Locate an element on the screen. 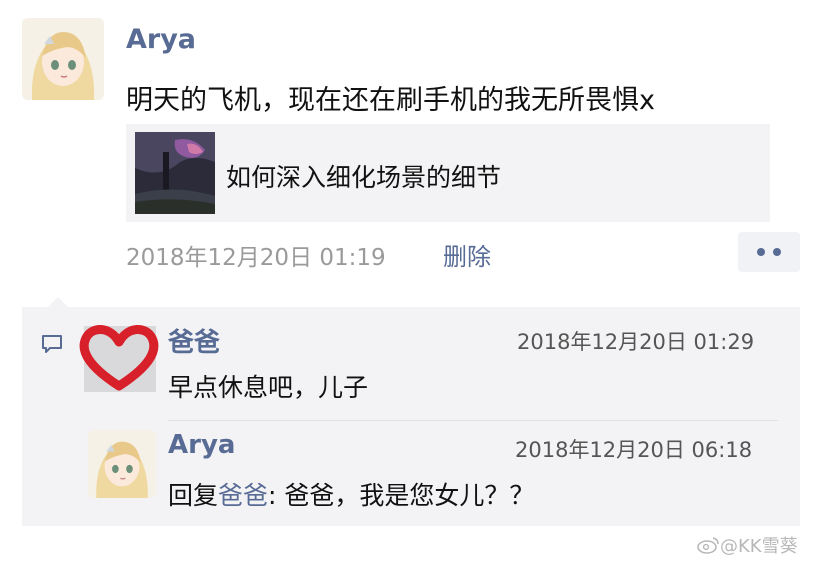 This screenshot has height=562, width=827. heart-icon is located at coordinates (119, 358).